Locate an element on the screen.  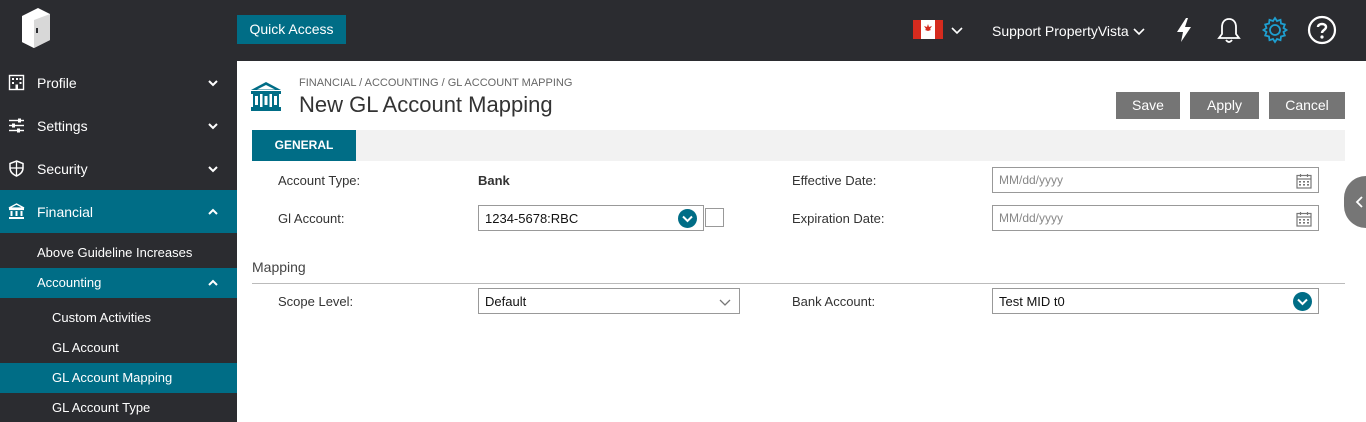
bank-account-value: Test MID t0 is located at coordinates (1032, 301).